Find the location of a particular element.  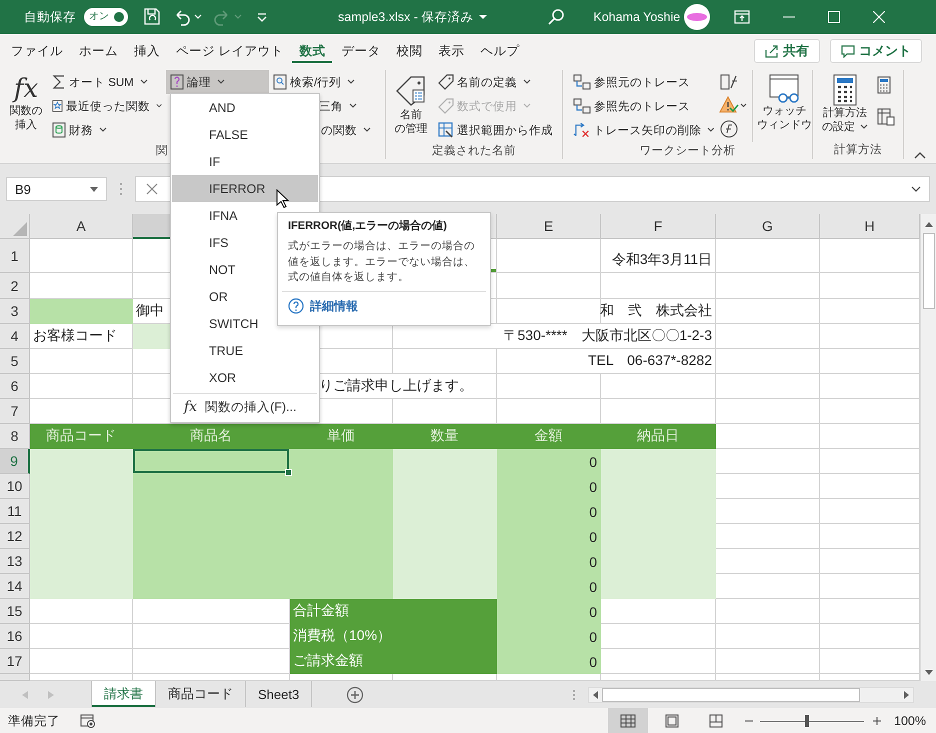

scrollbar-thumb is located at coordinates (928, 271).